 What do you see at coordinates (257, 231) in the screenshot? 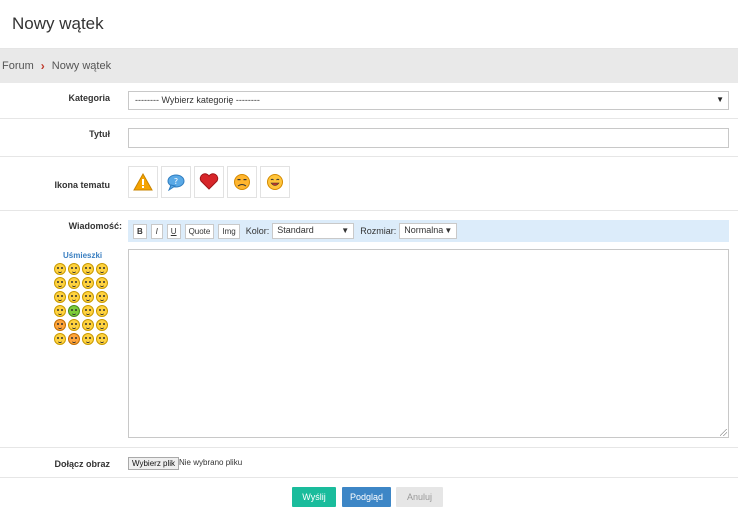
I see `color-label: Kolor:` at bounding box center [257, 231].